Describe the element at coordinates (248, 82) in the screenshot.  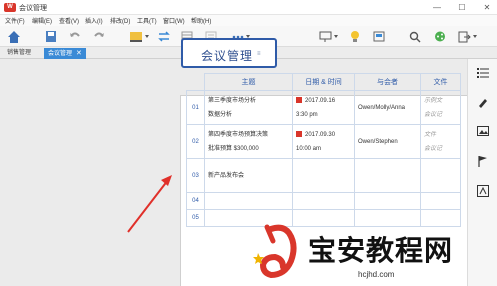
I see `header-topic: 主题` at that location.